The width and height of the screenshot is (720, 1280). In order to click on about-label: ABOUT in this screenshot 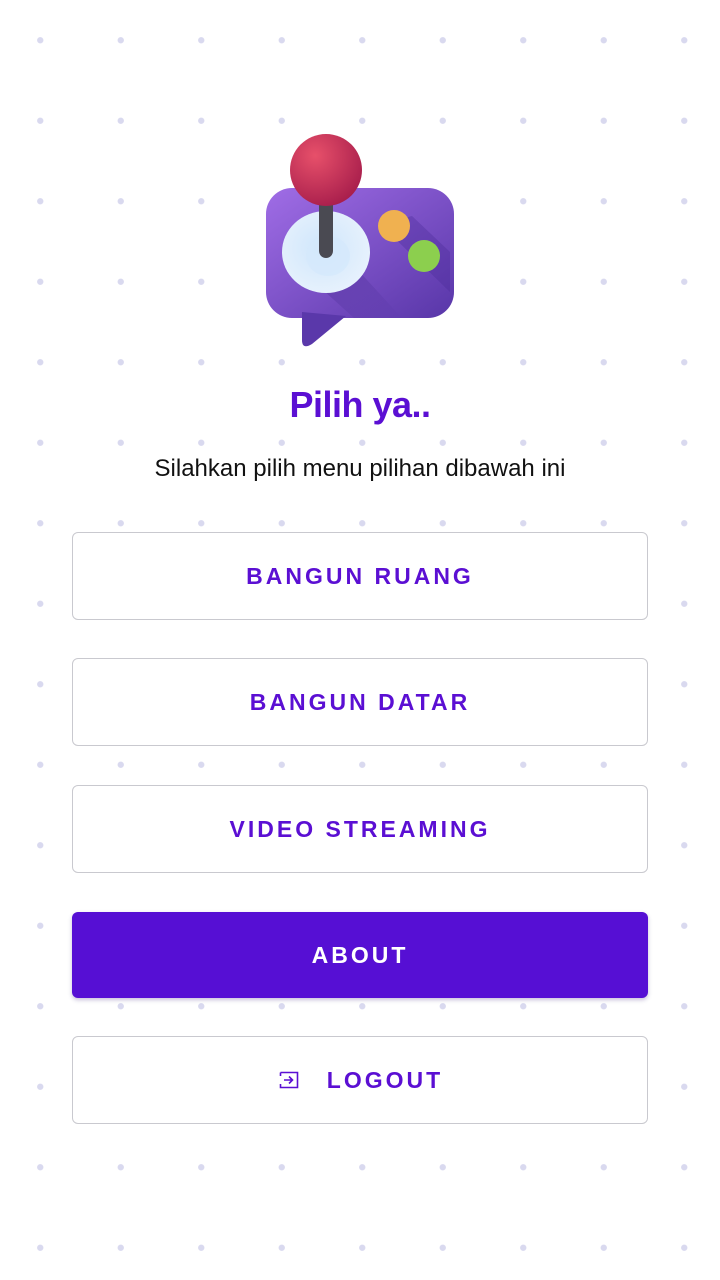, I will do `click(360, 954)`.